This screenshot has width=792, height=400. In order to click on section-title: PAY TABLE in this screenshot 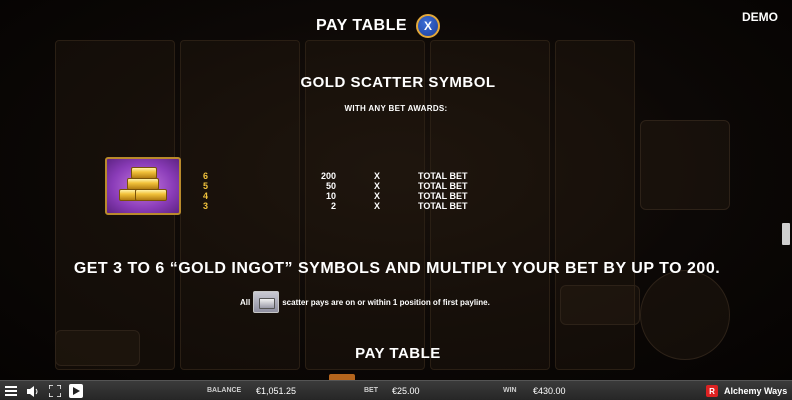, I will do `click(398, 353)`.